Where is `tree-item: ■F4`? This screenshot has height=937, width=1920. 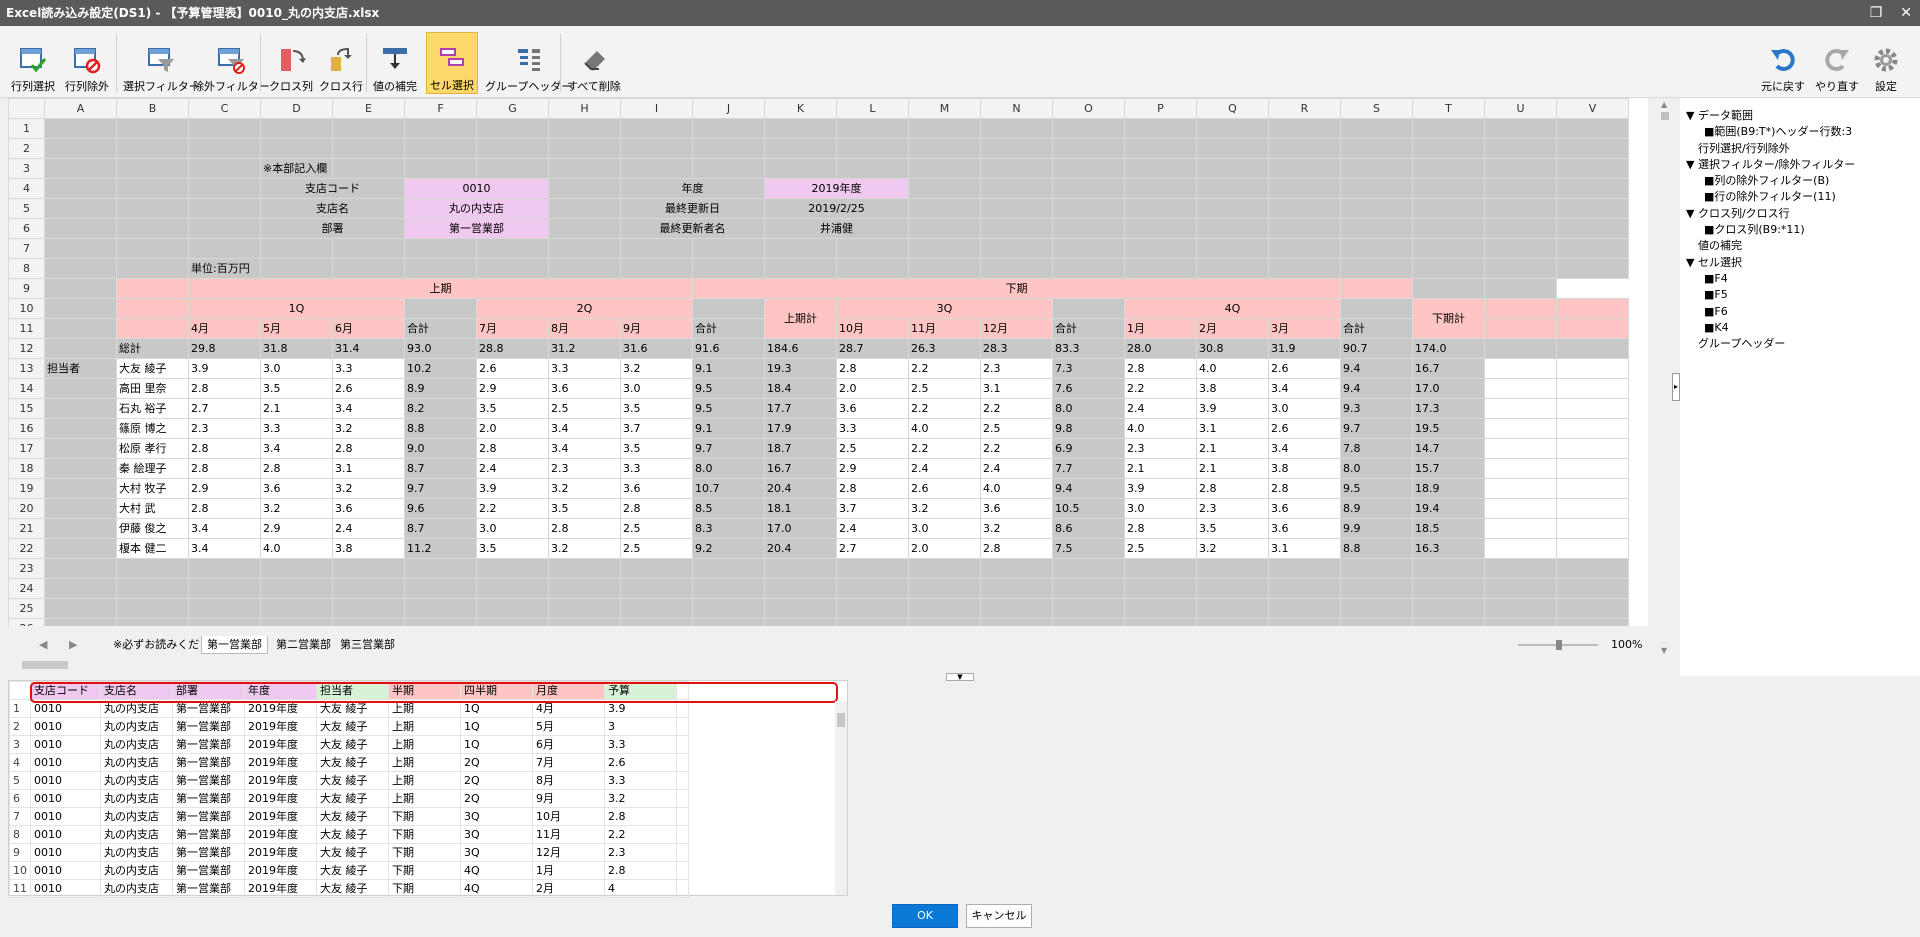 tree-item: ■F4 is located at coordinates (1800, 279).